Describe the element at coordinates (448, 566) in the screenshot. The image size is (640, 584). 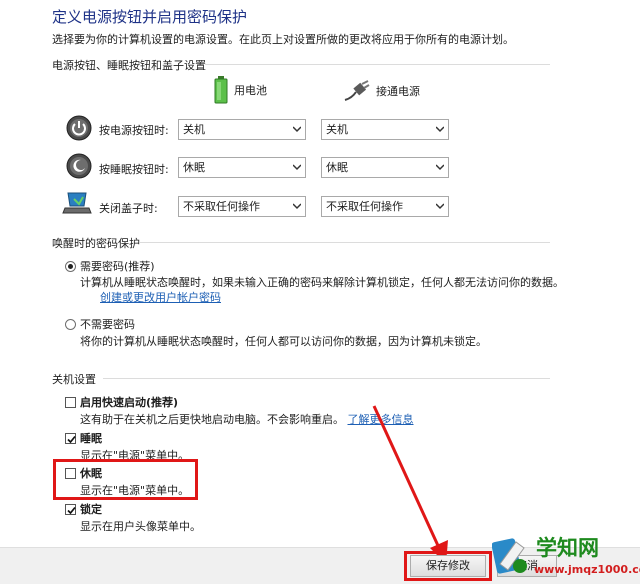
I see `save-changes-button: 保存修改` at that location.